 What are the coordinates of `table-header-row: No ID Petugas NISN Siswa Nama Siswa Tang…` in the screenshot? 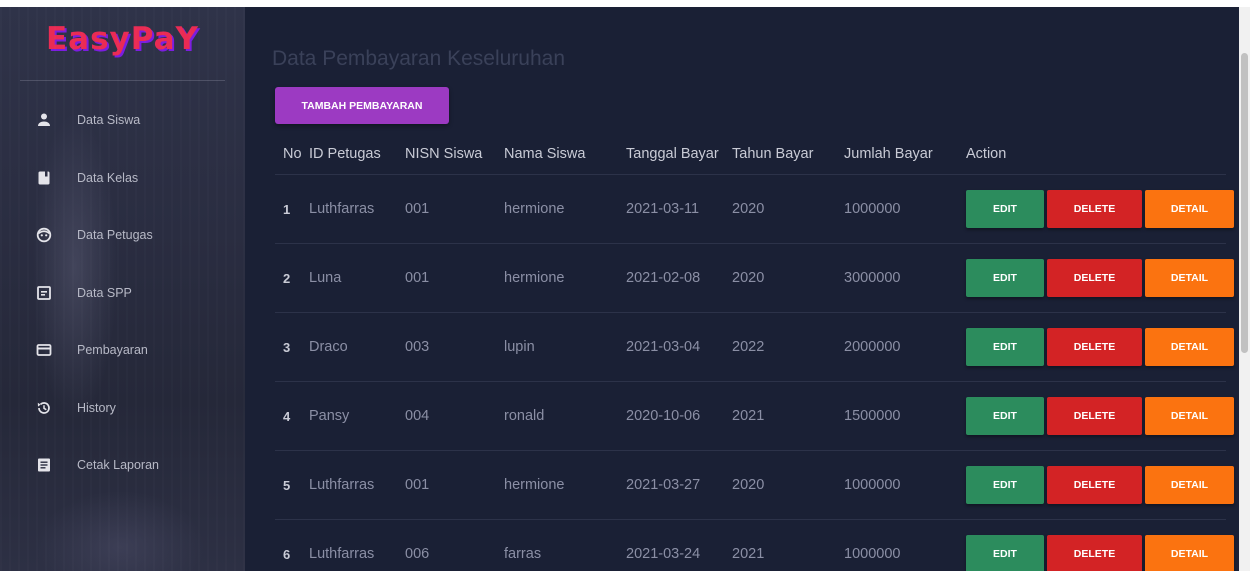 It's located at (750, 154).